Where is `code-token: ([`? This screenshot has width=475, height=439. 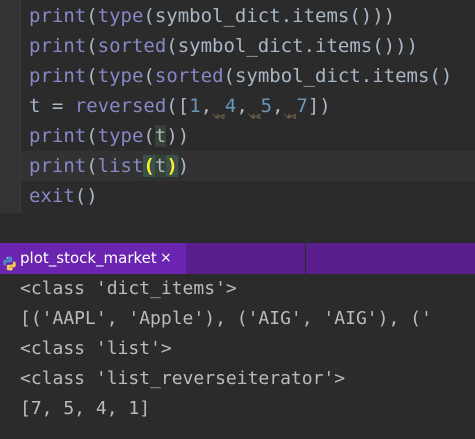
code-token: ([ is located at coordinates (178, 106).